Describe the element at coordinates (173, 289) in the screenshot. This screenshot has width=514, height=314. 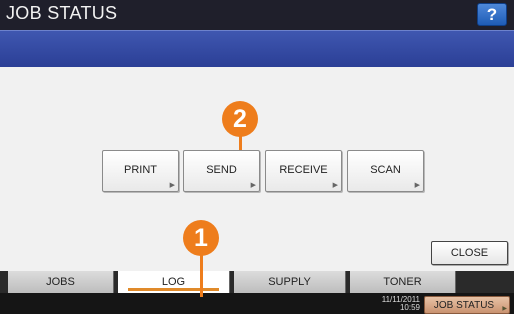
I see `active-tab-indicator` at that location.